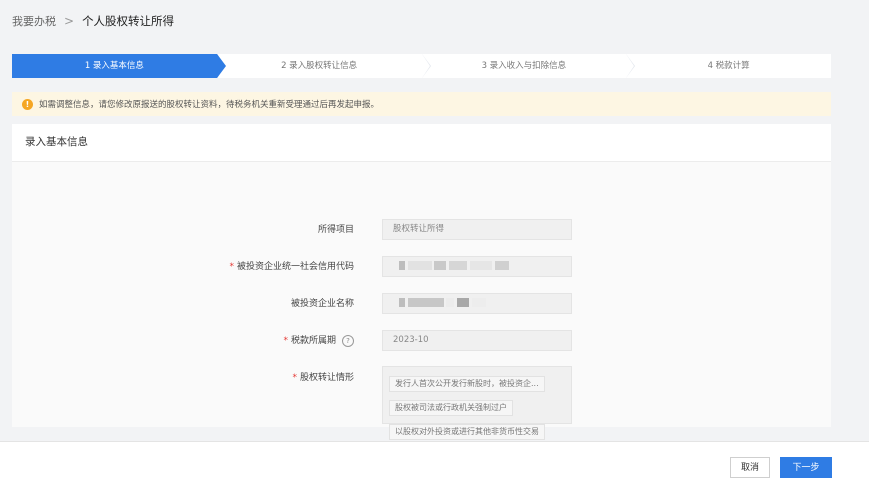 The image size is (869, 490). What do you see at coordinates (806, 467) in the screenshot?
I see `next-step-button: 下一步` at bounding box center [806, 467].